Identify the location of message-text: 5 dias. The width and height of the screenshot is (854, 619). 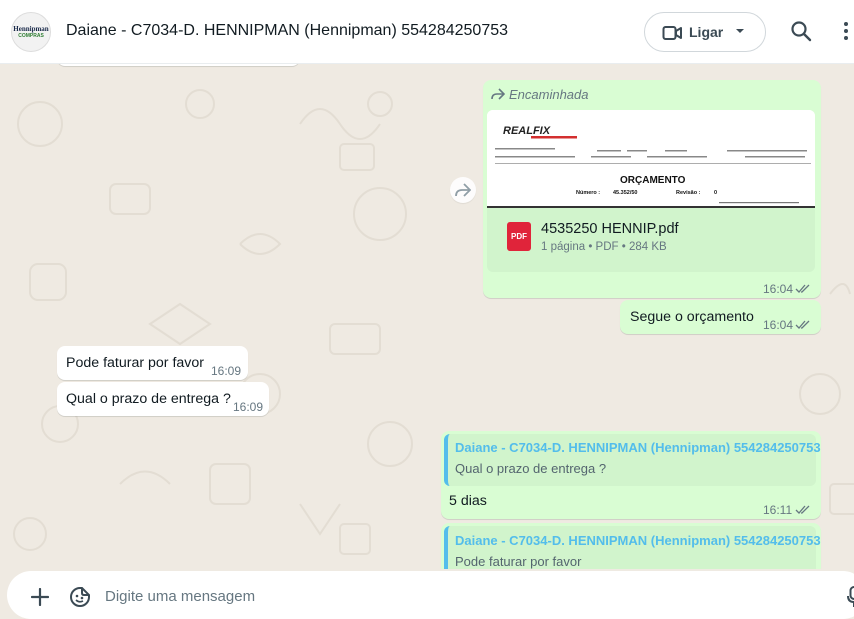
(468, 501).